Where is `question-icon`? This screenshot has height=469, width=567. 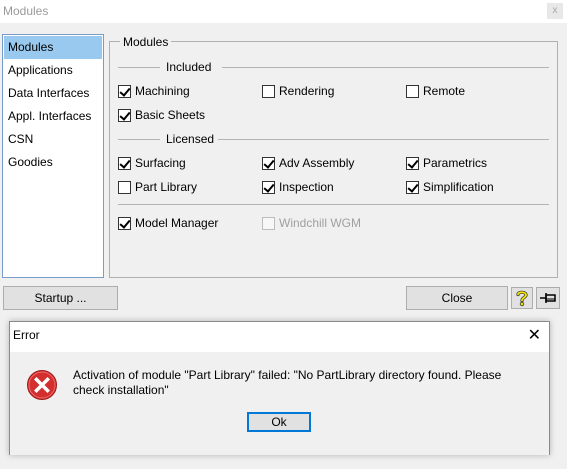 question-icon is located at coordinates (522, 298).